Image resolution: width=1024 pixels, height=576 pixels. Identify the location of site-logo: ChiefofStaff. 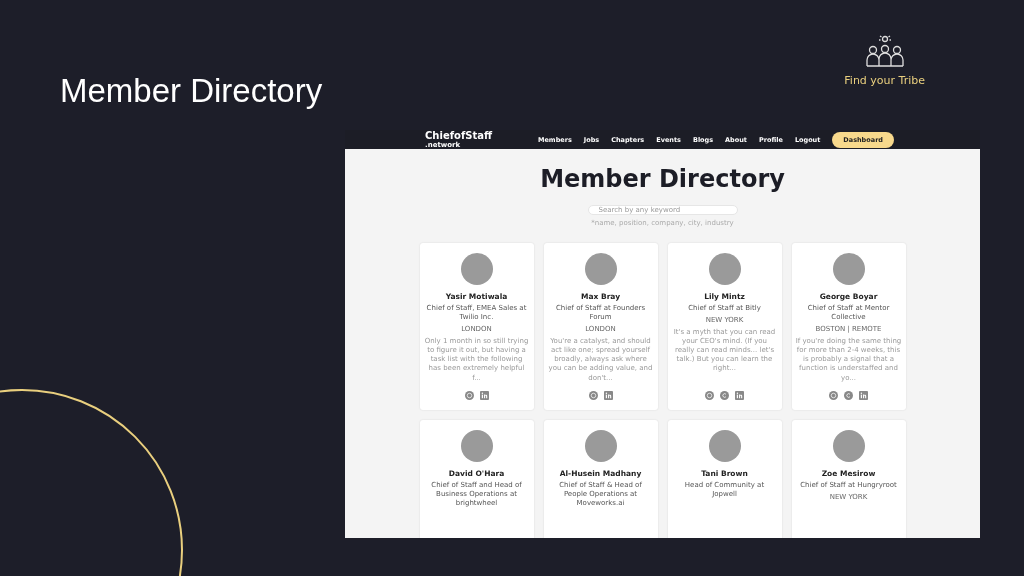
(459, 135).